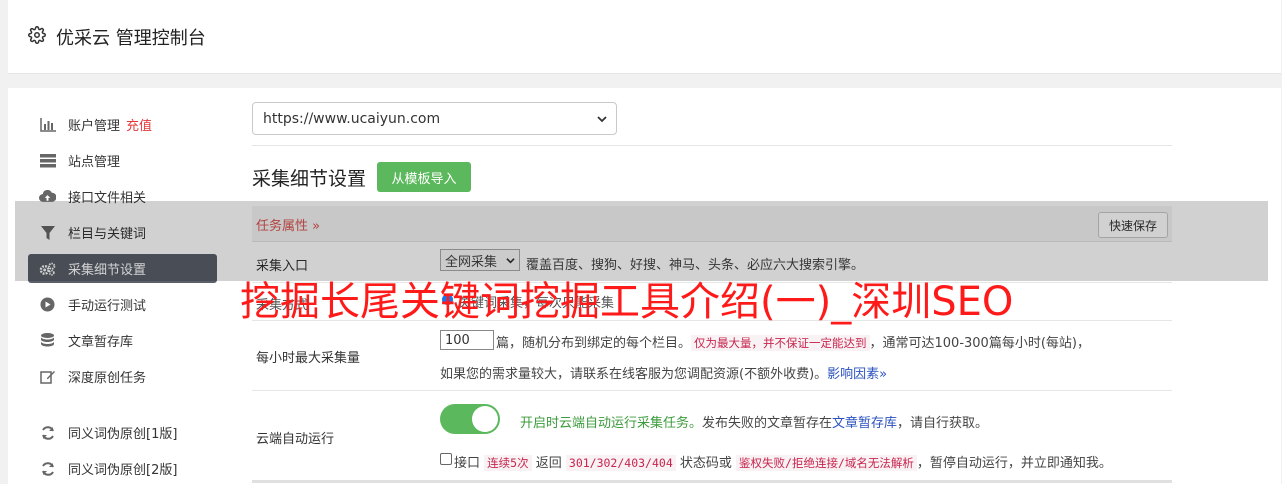  I want to click on database-icon, so click(47, 340).